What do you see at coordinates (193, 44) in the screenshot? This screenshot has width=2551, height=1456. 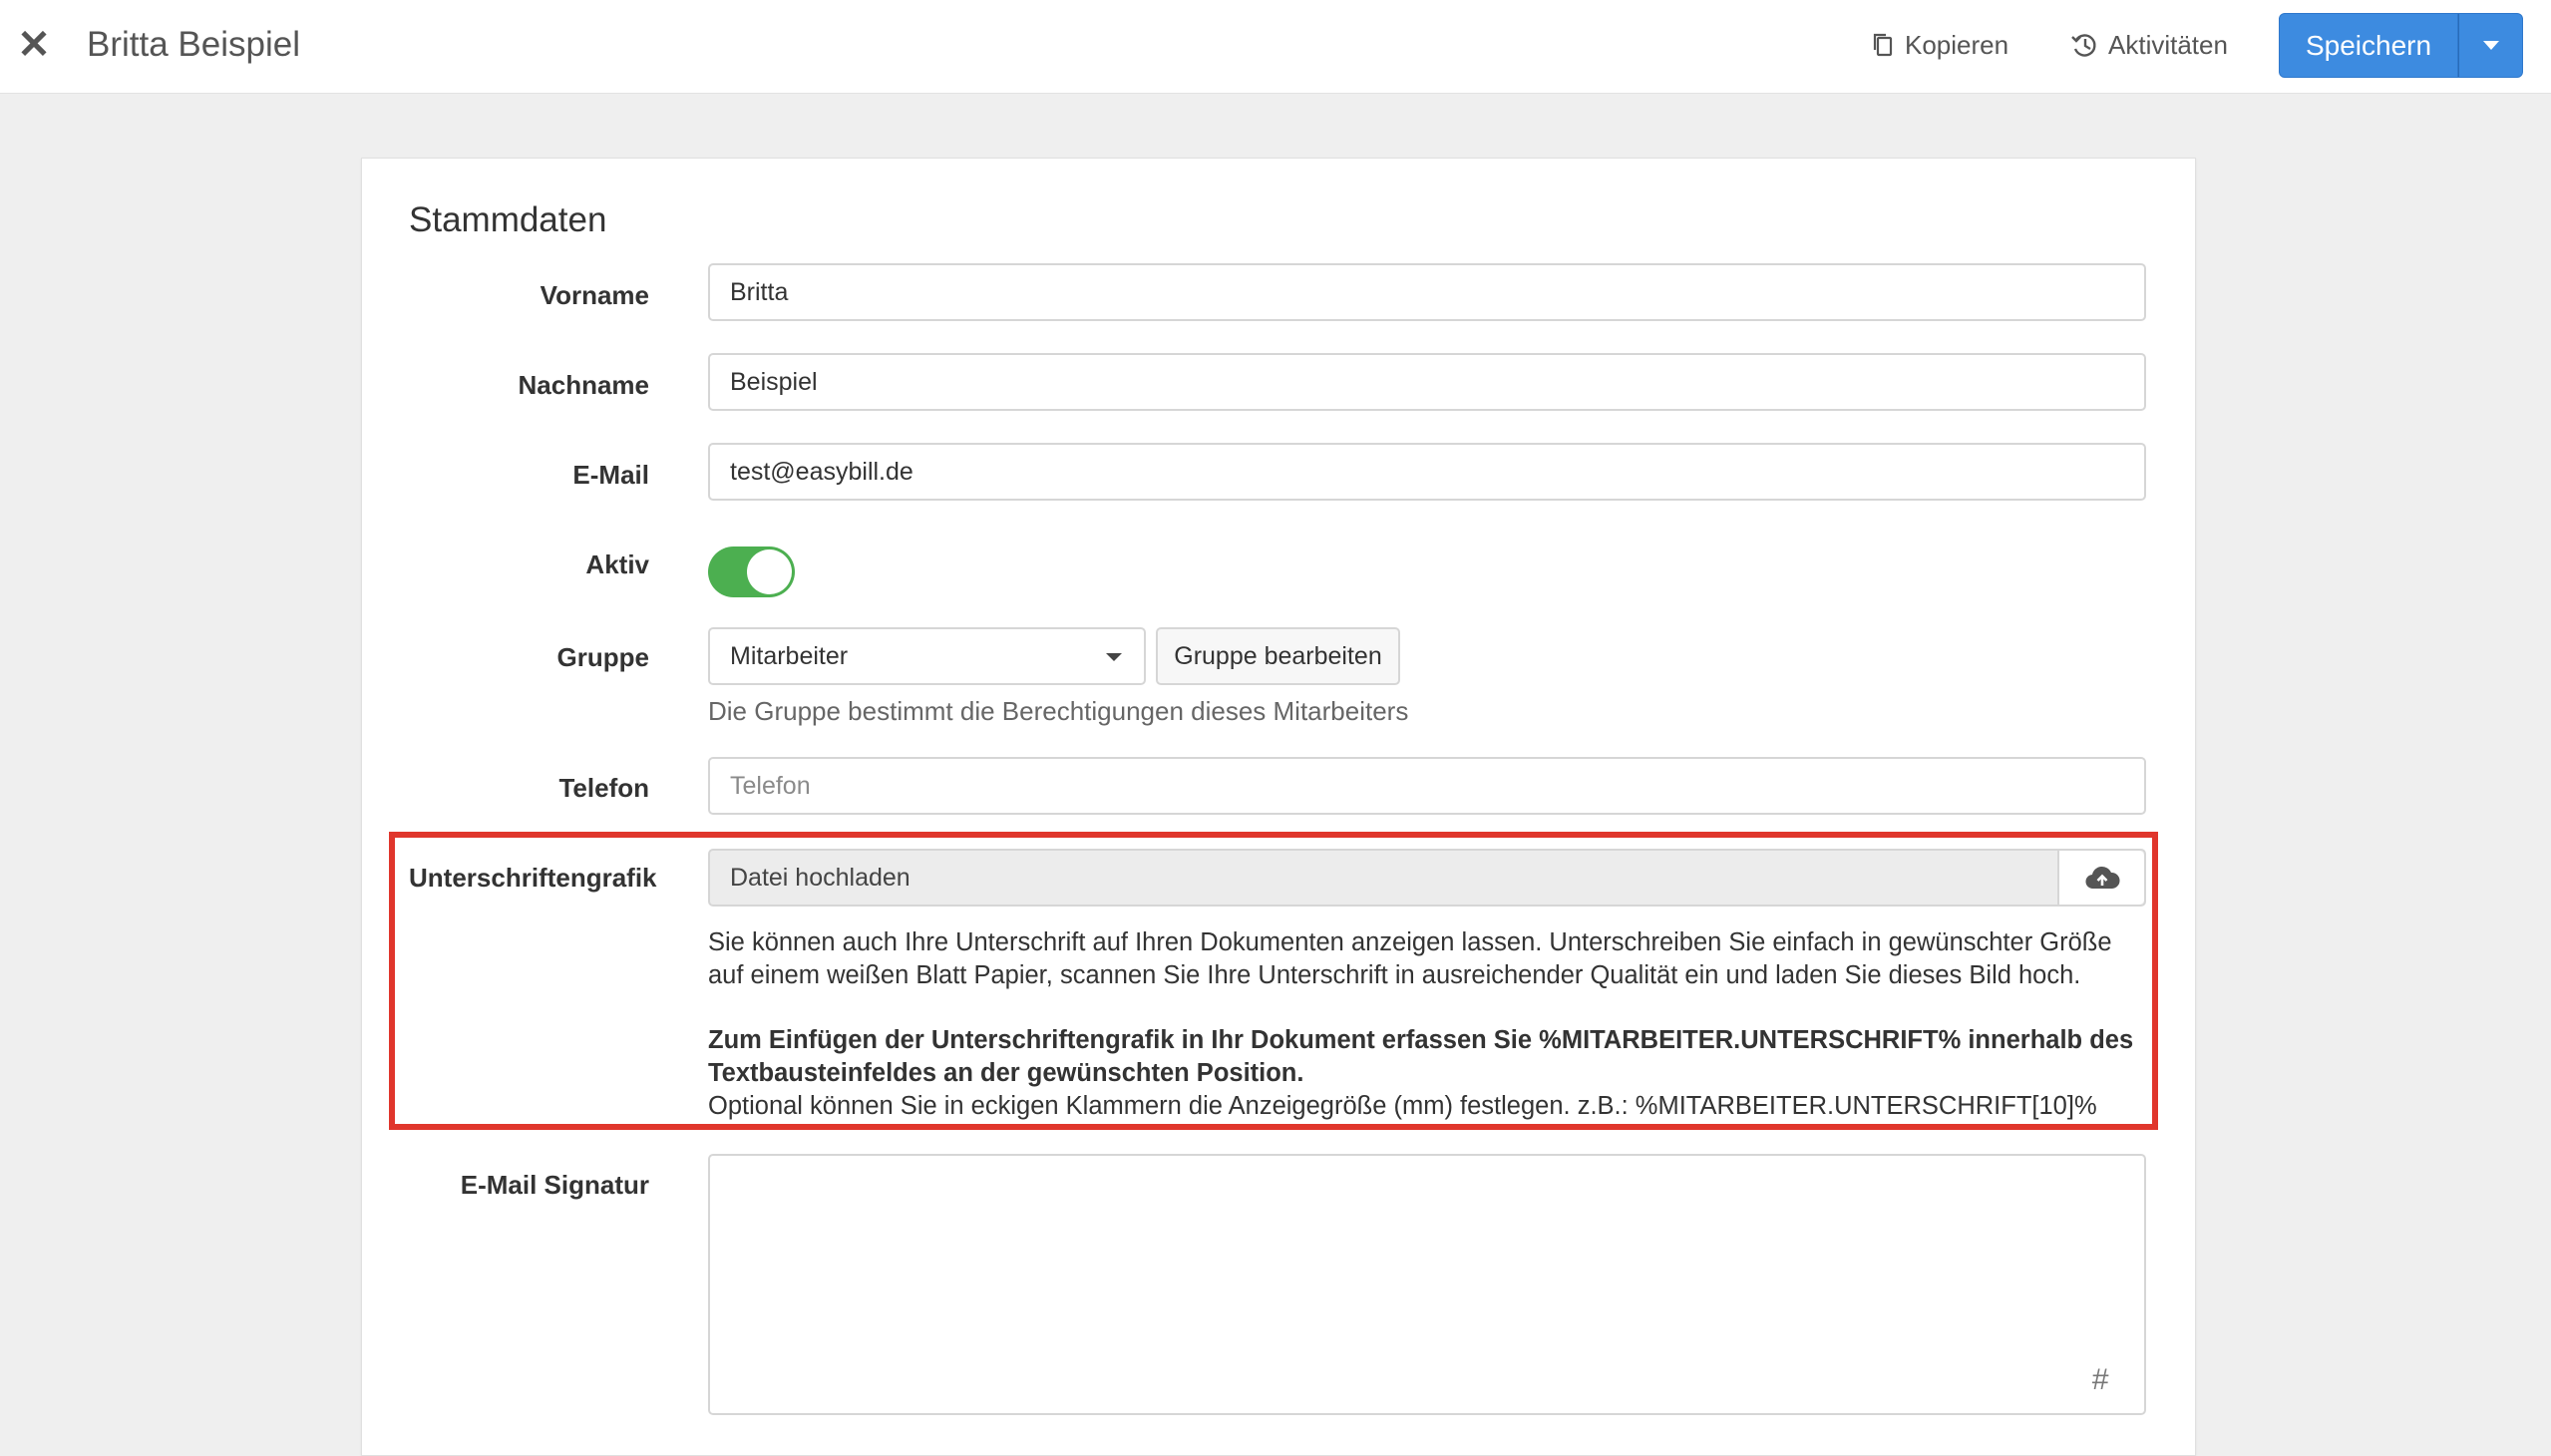 I see `page-title: Britta Beispiel` at bounding box center [193, 44].